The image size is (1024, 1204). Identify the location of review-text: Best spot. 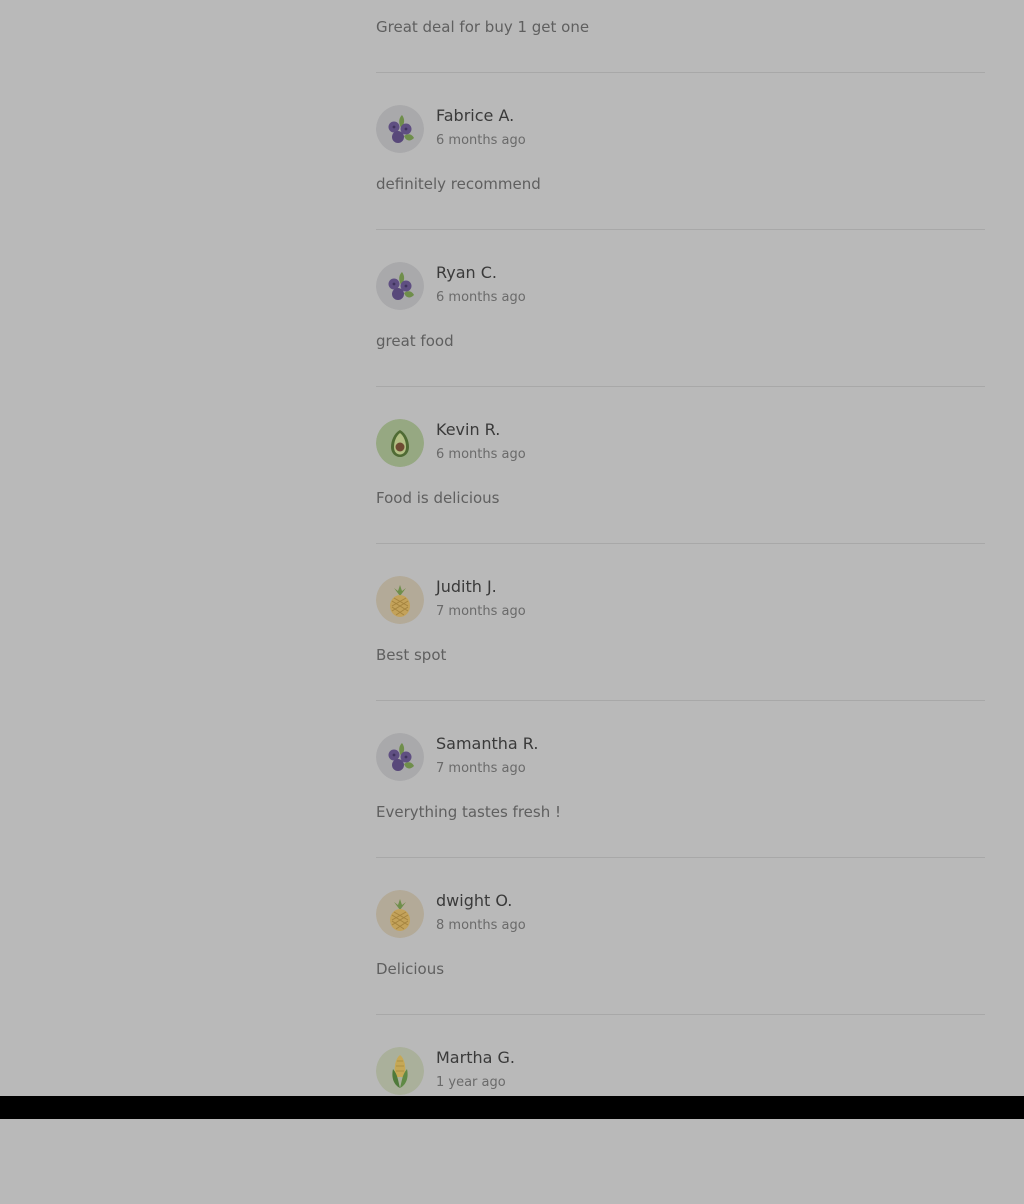
(411, 655).